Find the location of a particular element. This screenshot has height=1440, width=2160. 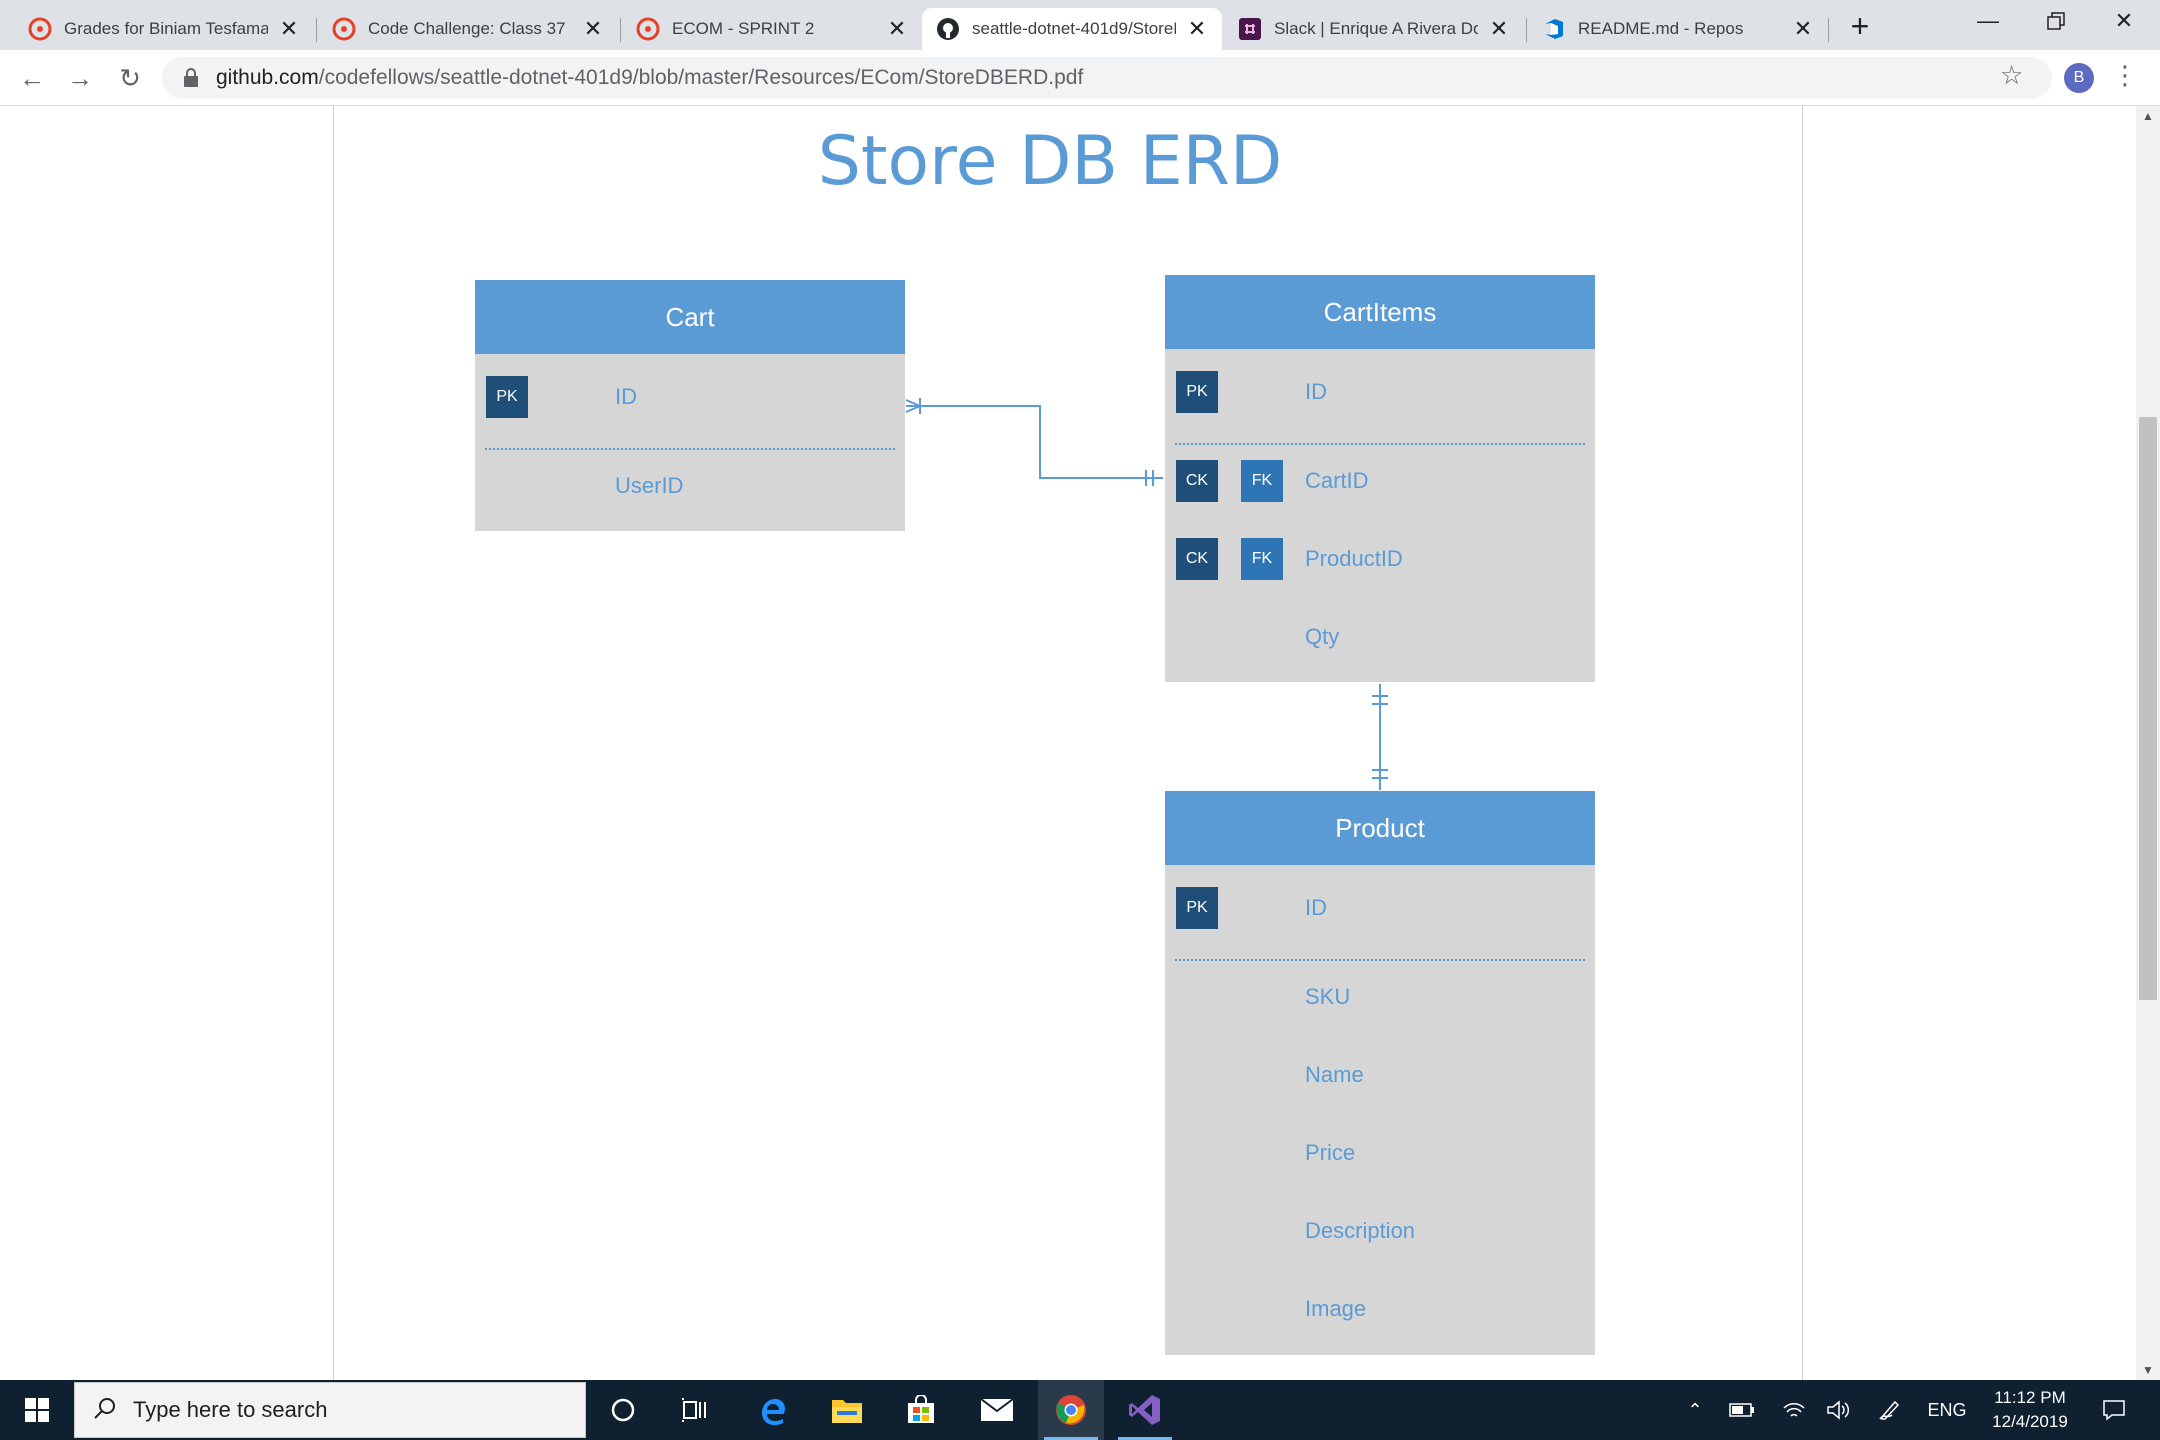

lock-icon is located at coordinates (191, 78).